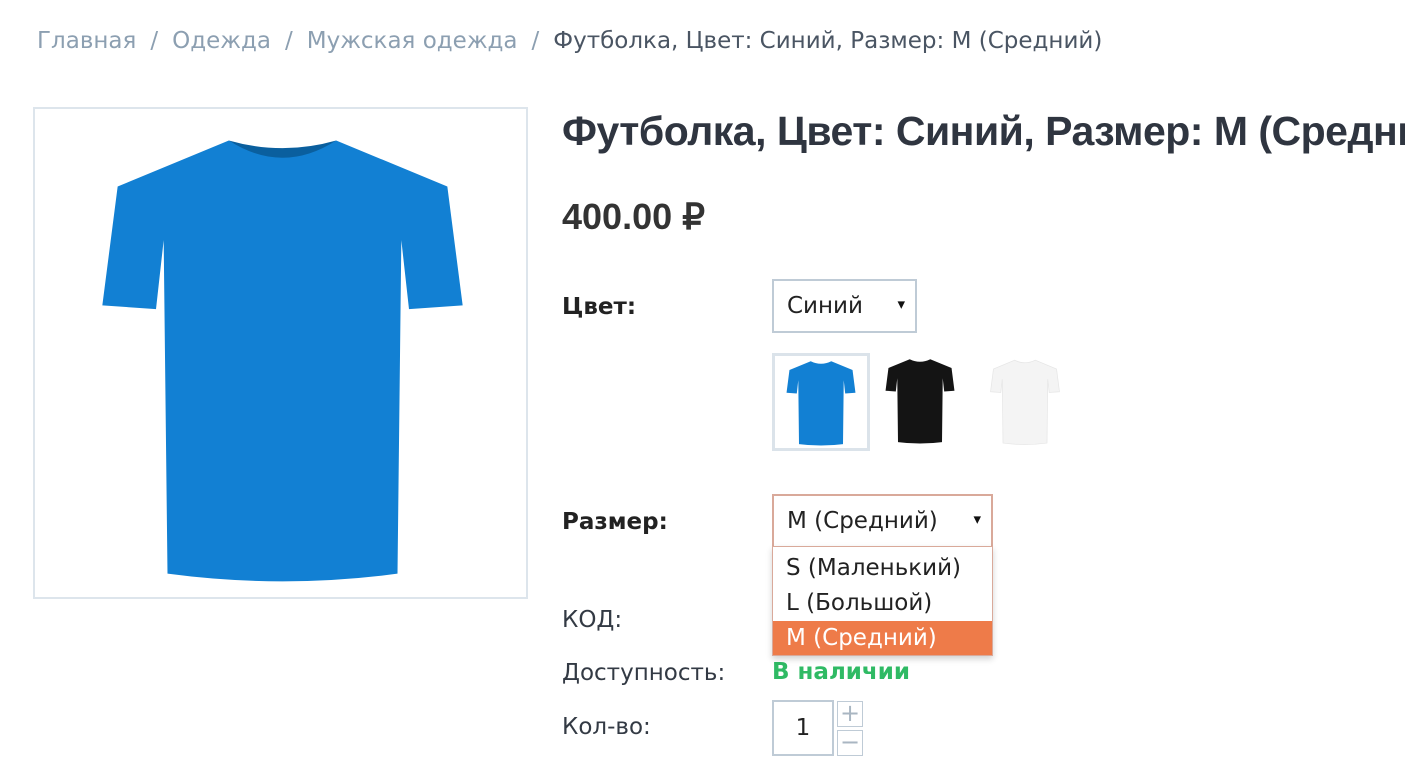  Describe the element at coordinates (592, 620) in the screenshot. I see `sku-label: КОД:` at that location.